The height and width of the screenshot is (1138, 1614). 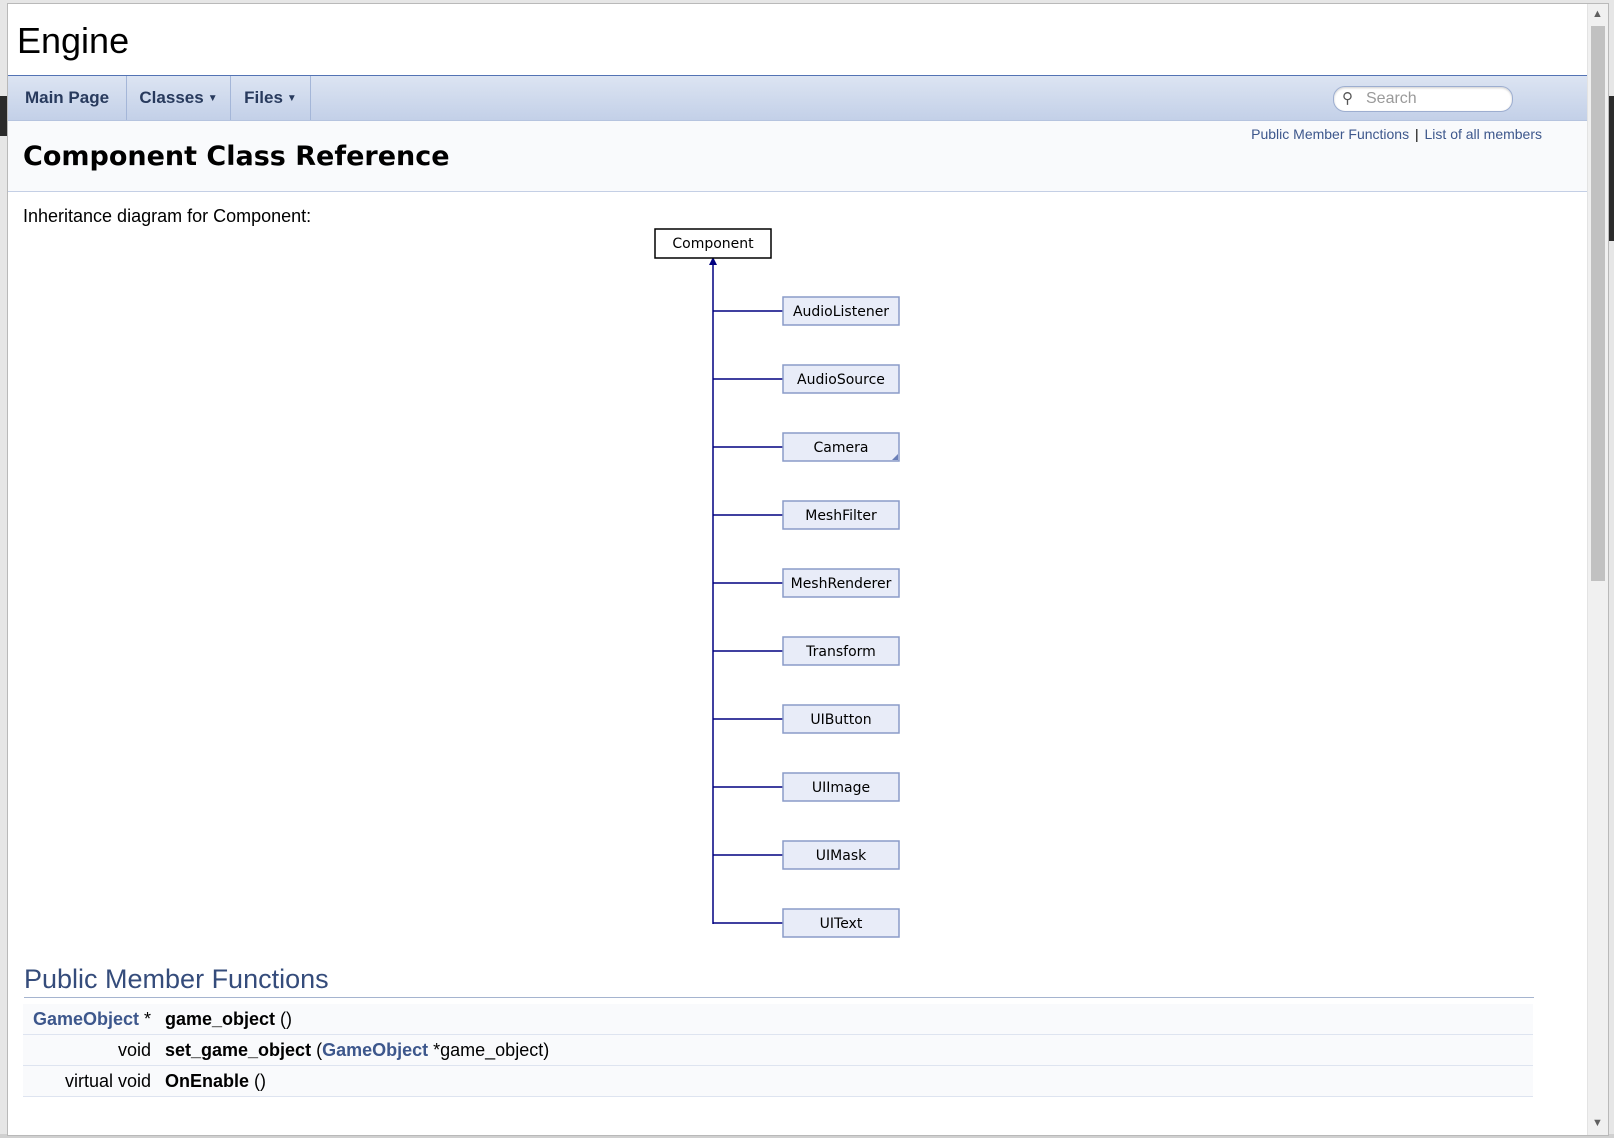 I want to click on scrollbar-thumb, so click(x=1598, y=303).